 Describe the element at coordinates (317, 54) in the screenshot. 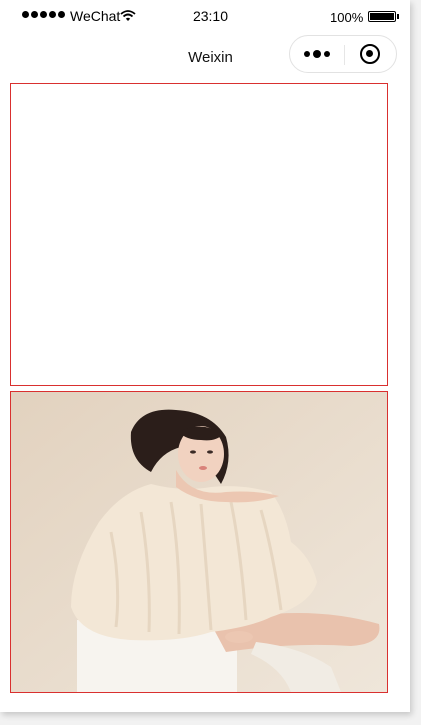

I see `more-dots-icon` at that location.